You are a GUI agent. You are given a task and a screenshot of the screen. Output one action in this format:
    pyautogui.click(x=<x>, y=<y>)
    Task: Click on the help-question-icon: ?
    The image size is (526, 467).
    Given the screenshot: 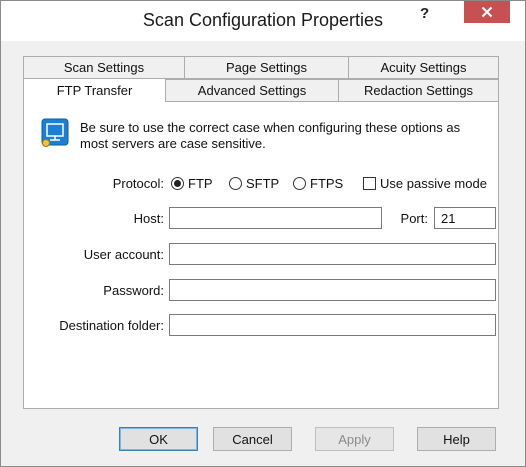 What is the action you would take?
    pyautogui.click(x=424, y=13)
    